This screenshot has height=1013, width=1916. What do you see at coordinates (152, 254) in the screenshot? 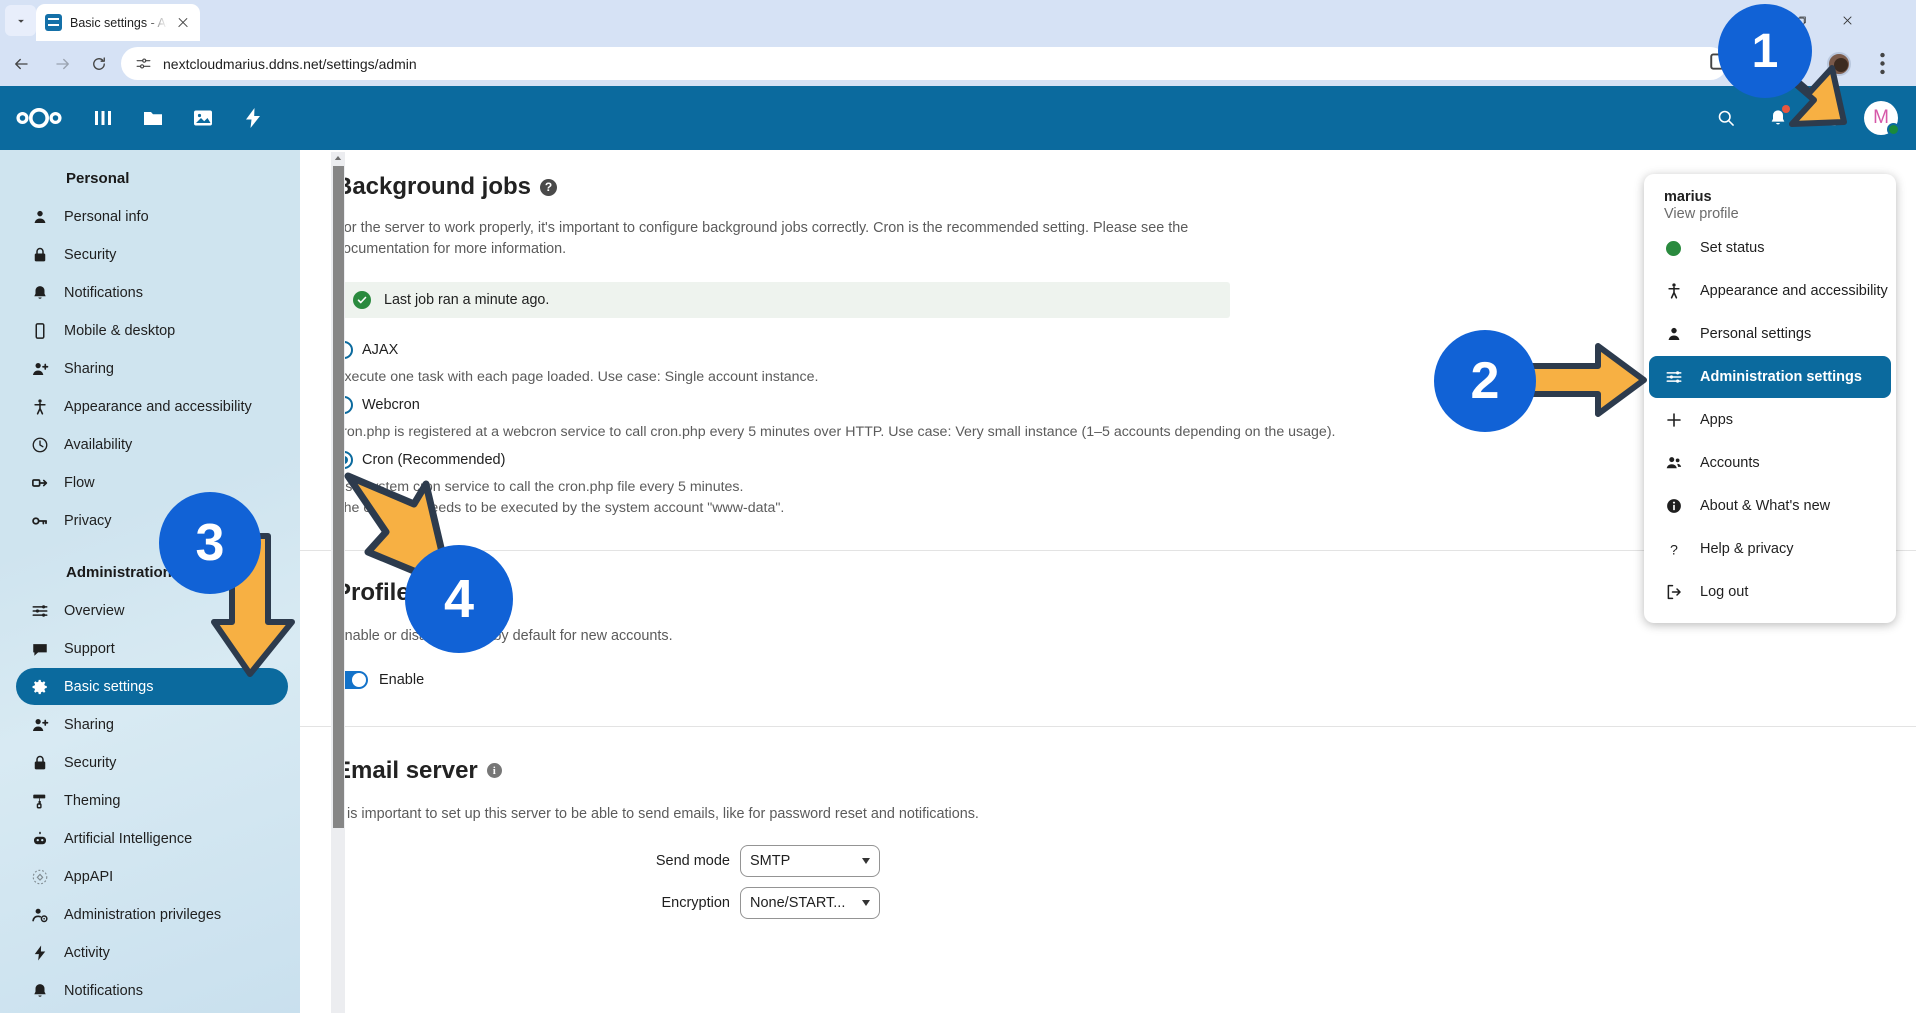
I see `sidebar-item-security: Security` at bounding box center [152, 254].